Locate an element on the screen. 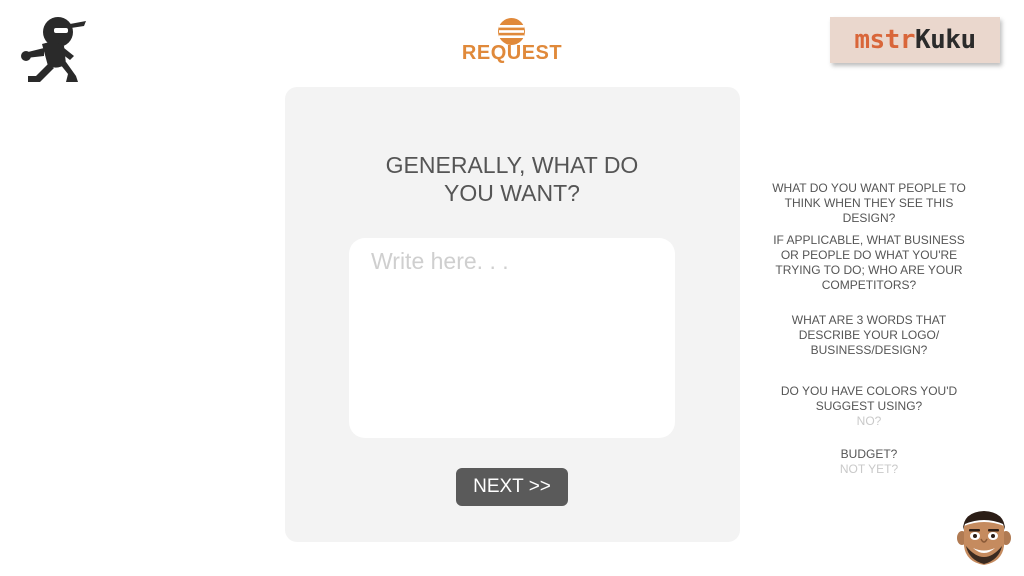  sidebar-question-5-hint: NOT YET? is located at coordinates (869, 469).